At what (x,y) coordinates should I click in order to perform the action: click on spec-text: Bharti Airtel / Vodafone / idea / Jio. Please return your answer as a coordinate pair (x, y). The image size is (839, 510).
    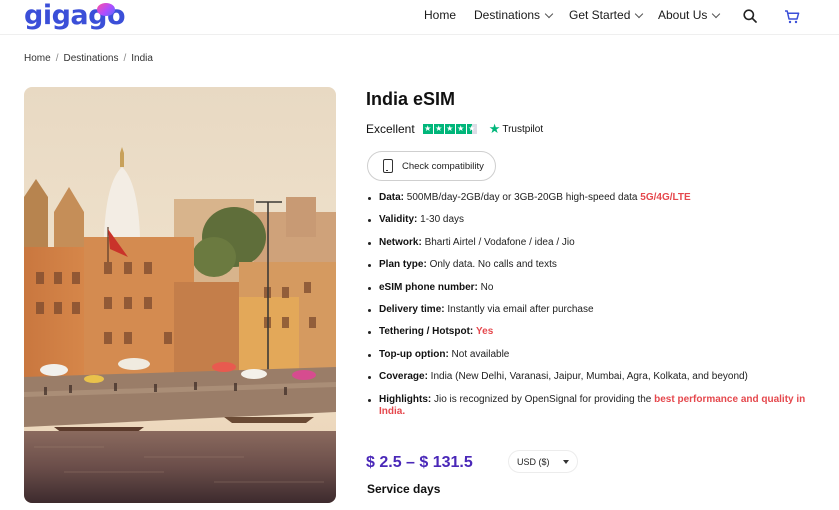
    Looking at the image, I should click on (498, 242).